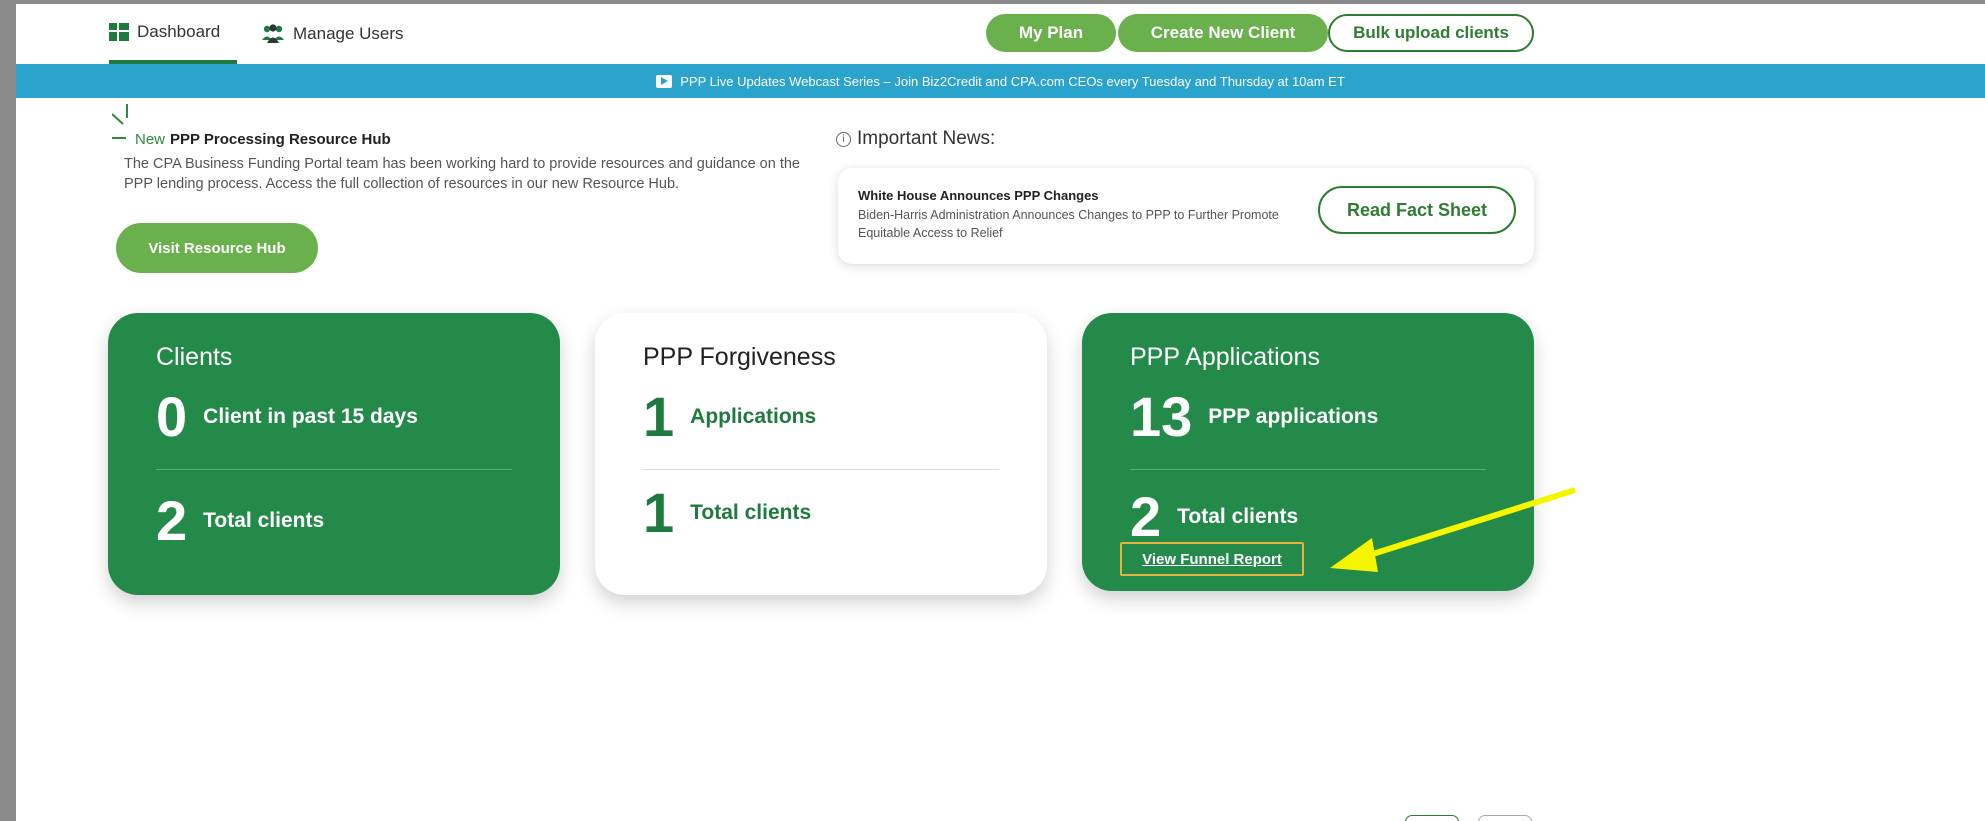  What do you see at coordinates (1431, 33) in the screenshot?
I see `bulk-upload-clients-button: Bulk upload clients` at bounding box center [1431, 33].